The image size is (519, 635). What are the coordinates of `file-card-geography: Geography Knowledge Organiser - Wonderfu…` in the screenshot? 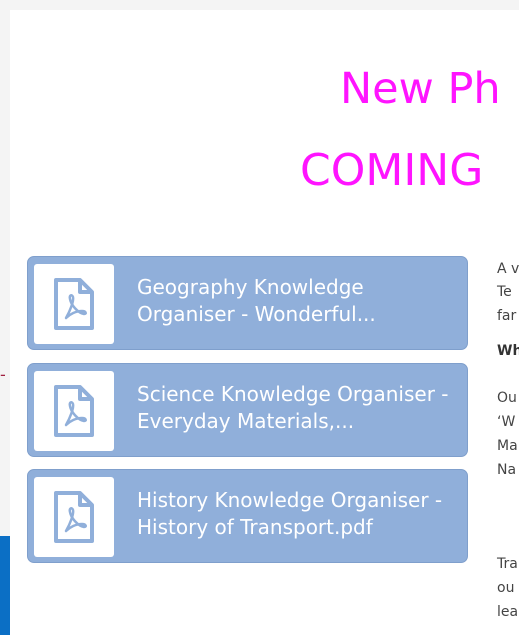 It's located at (247, 303).